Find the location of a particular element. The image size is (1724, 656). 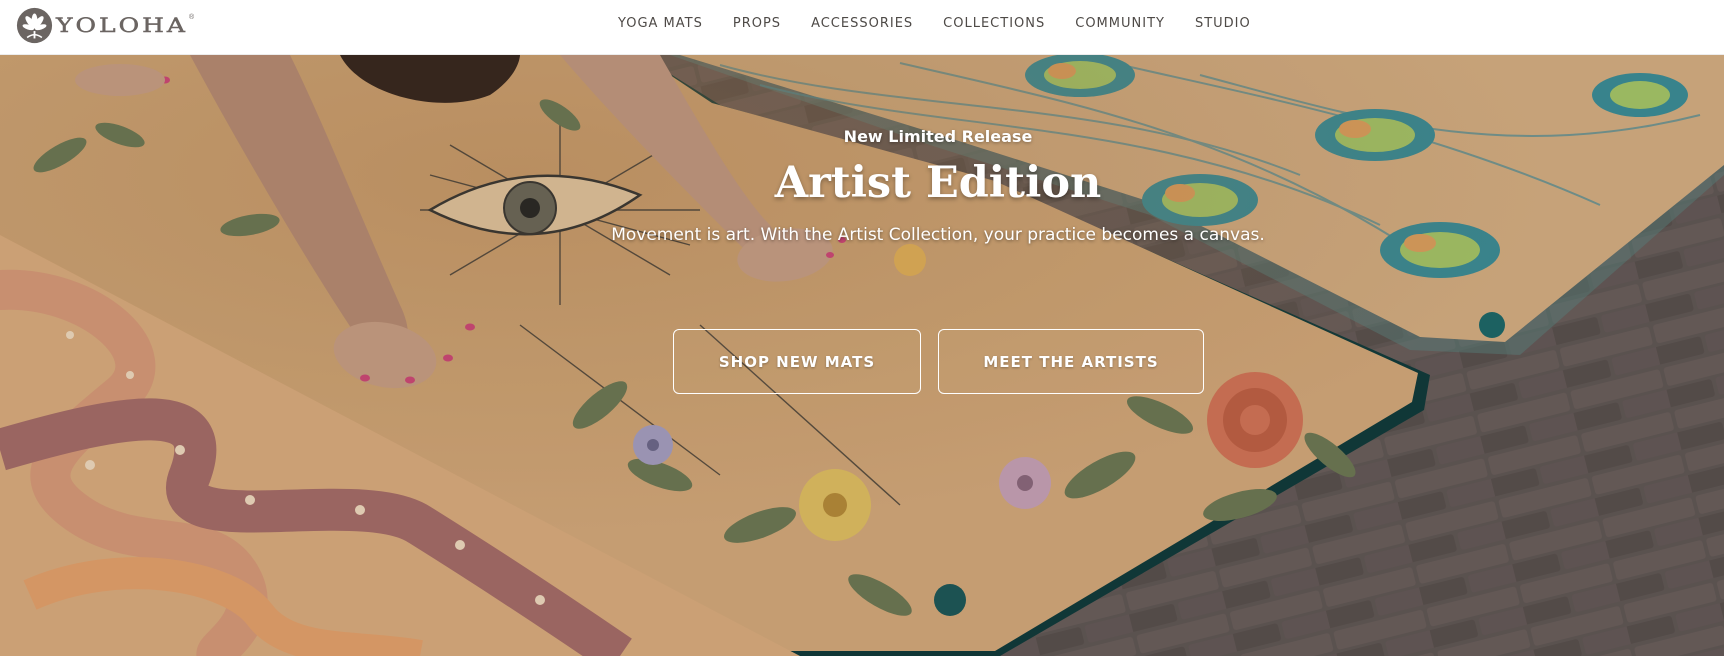

brand-wordmark: YOLOHA is located at coordinates (122, 25).